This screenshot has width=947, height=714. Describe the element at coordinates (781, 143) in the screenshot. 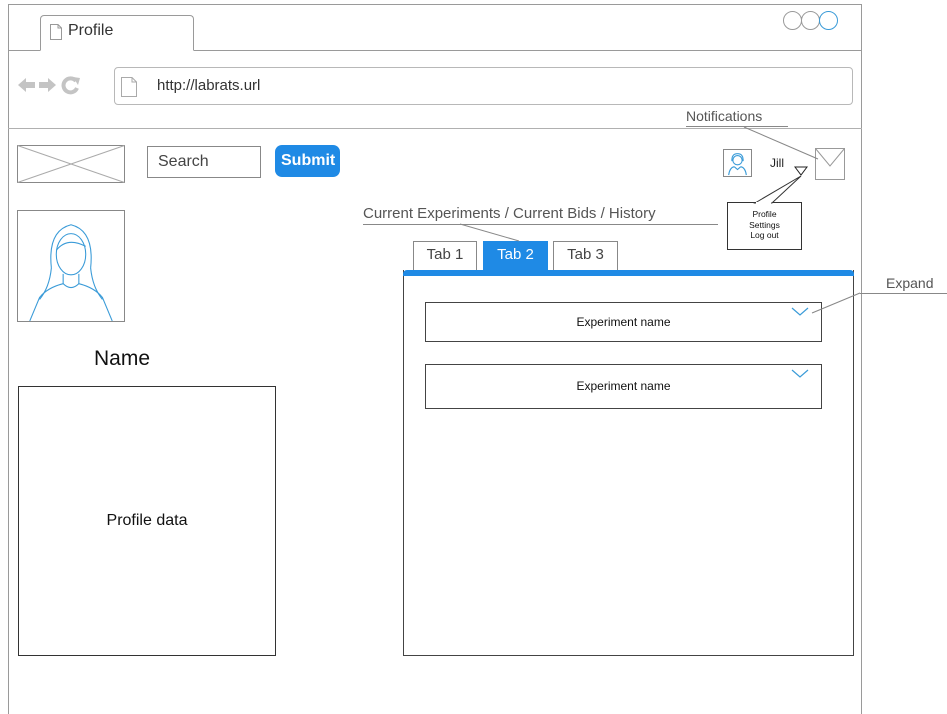

I see `notifications-leader-line` at that location.